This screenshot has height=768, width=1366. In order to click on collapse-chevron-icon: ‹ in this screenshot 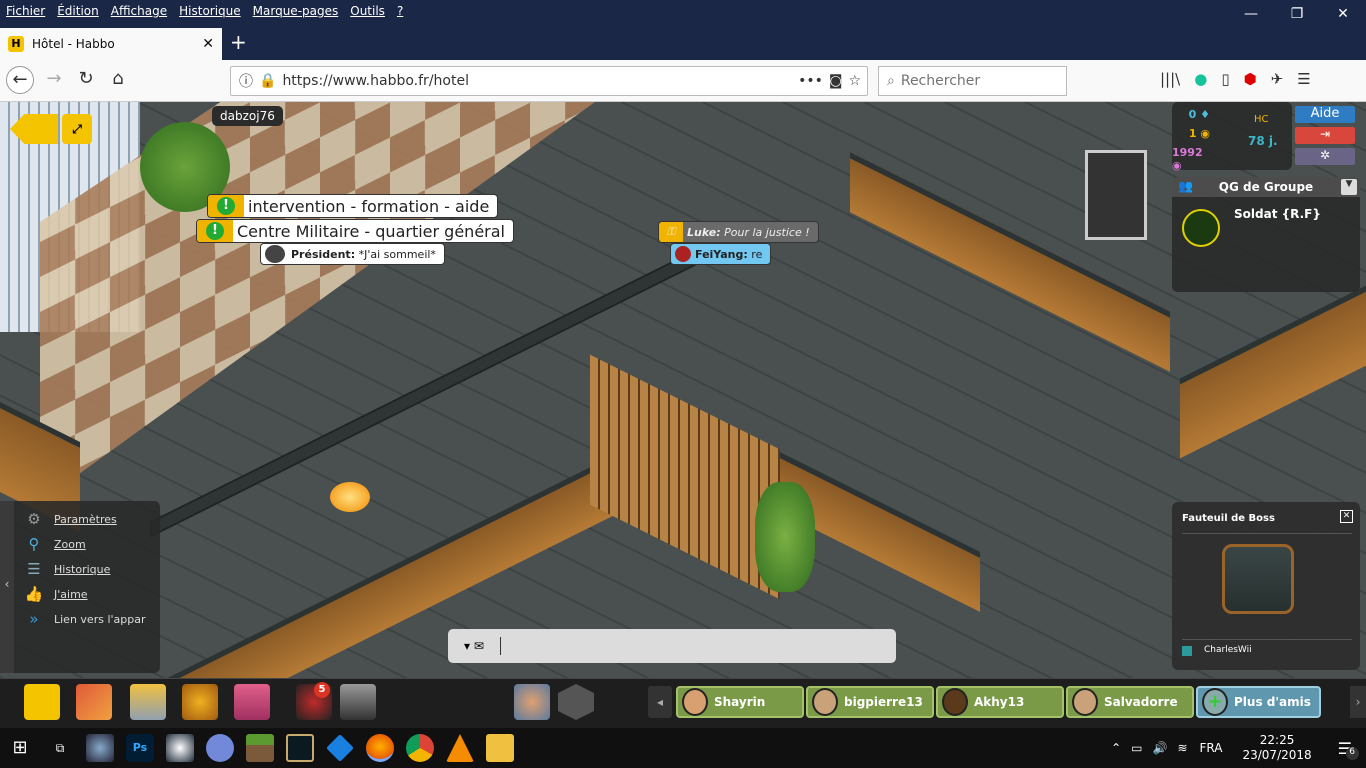, I will do `click(7, 587)`.